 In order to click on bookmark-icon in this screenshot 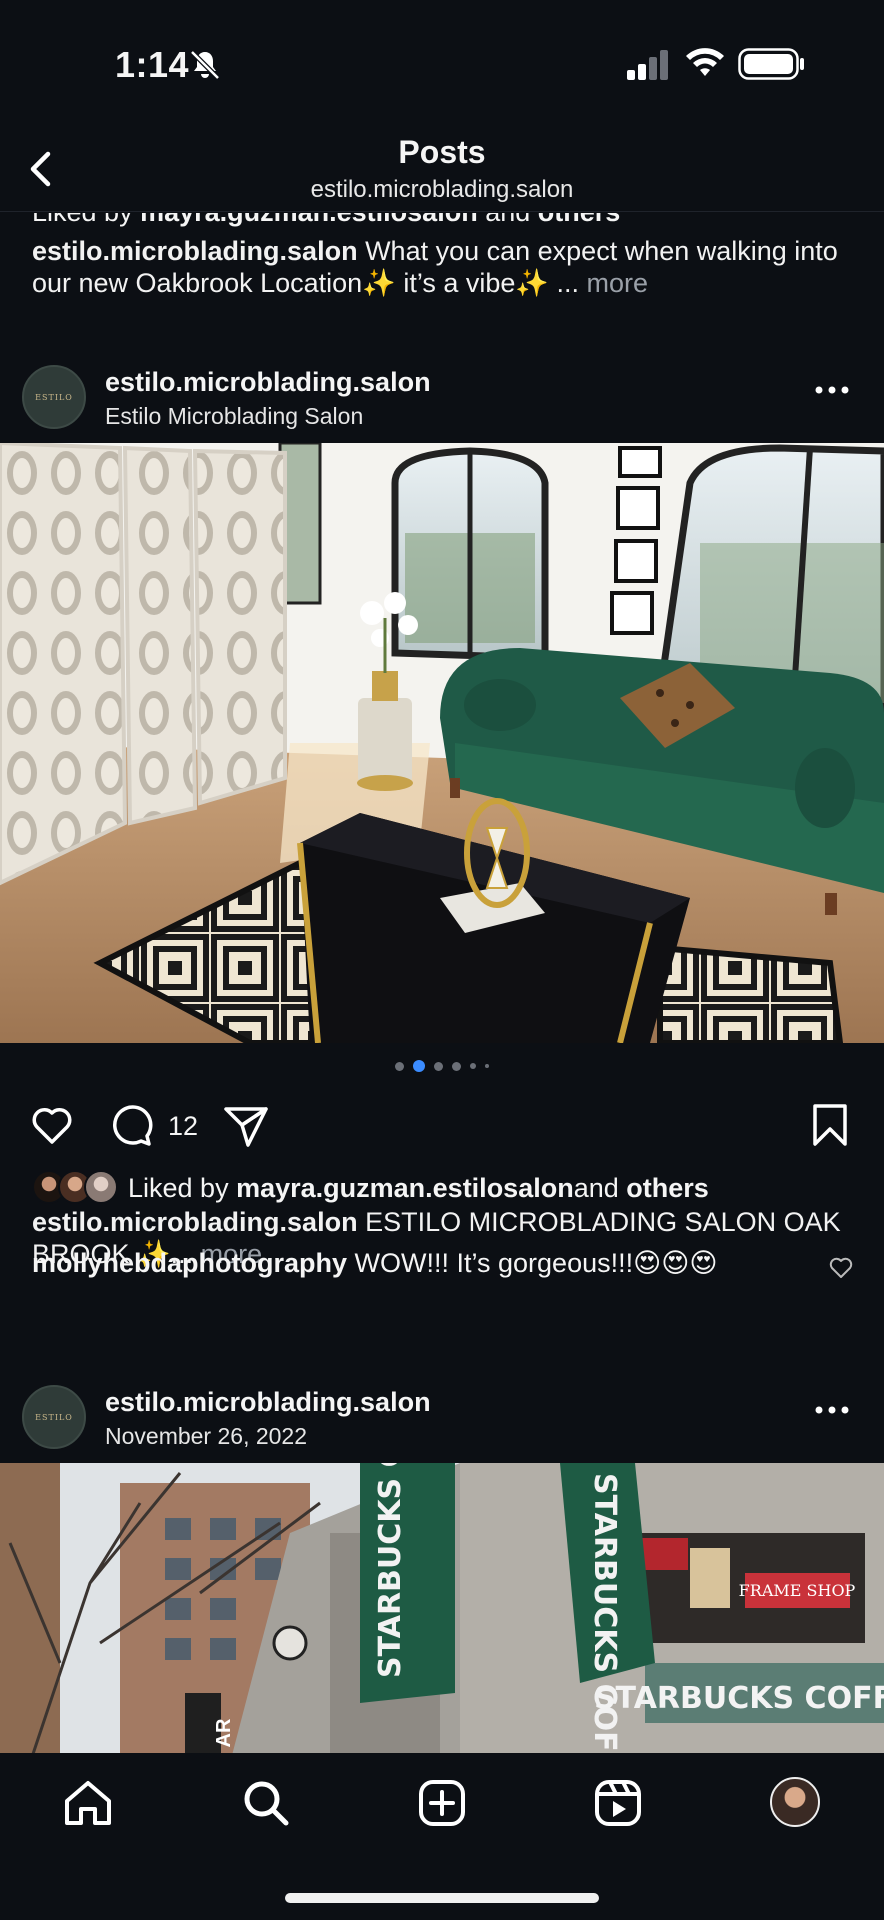, I will do `click(830, 1125)`.